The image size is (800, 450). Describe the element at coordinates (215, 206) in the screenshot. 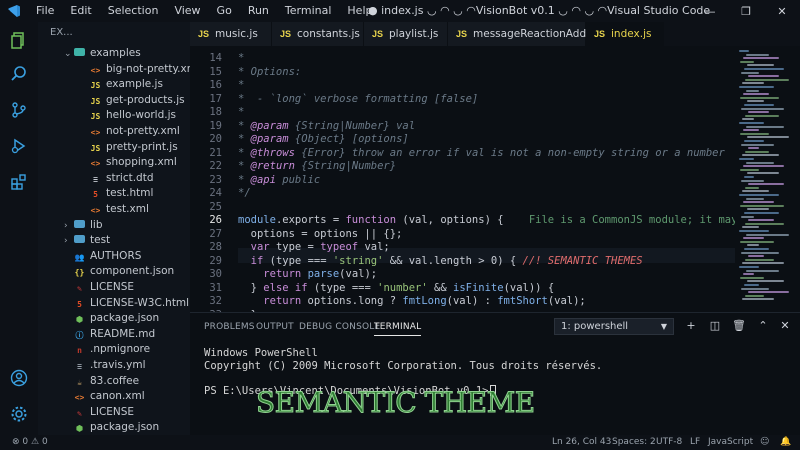

I see `line-number: 25` at that location.